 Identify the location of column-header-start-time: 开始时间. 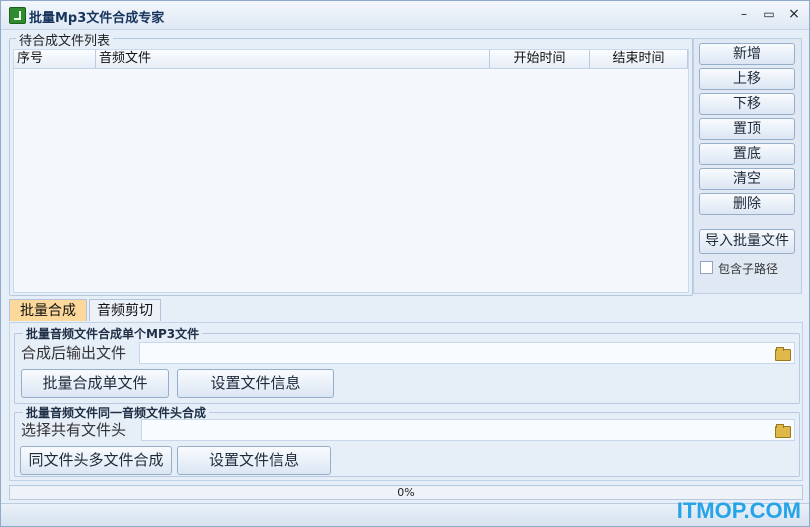
(540, 59).